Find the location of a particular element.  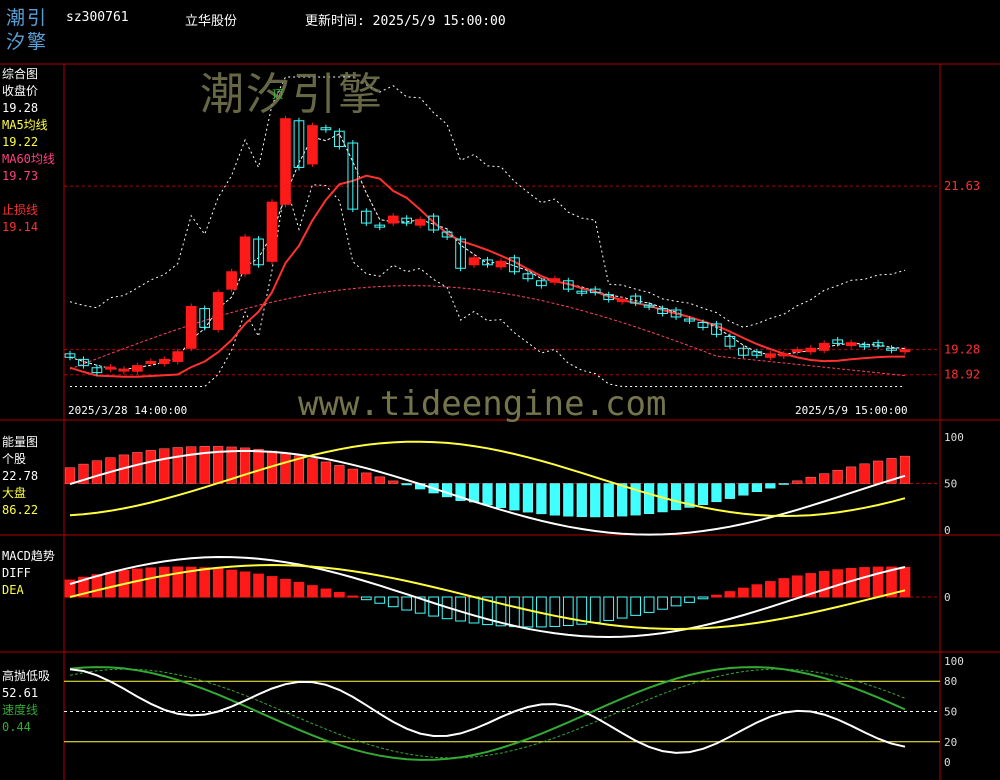

energy-axis-label: 0 is located at coordinates (947, 530).